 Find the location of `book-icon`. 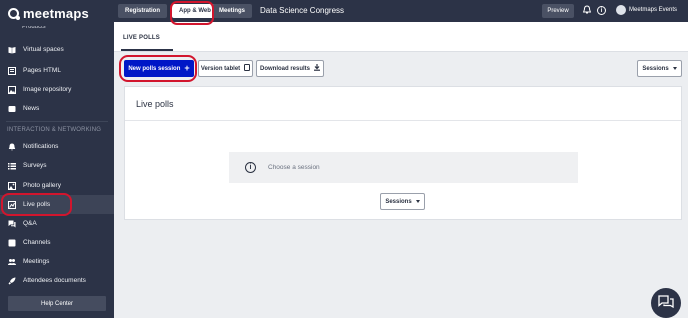

book-icon is located at coordinates (12, 50).